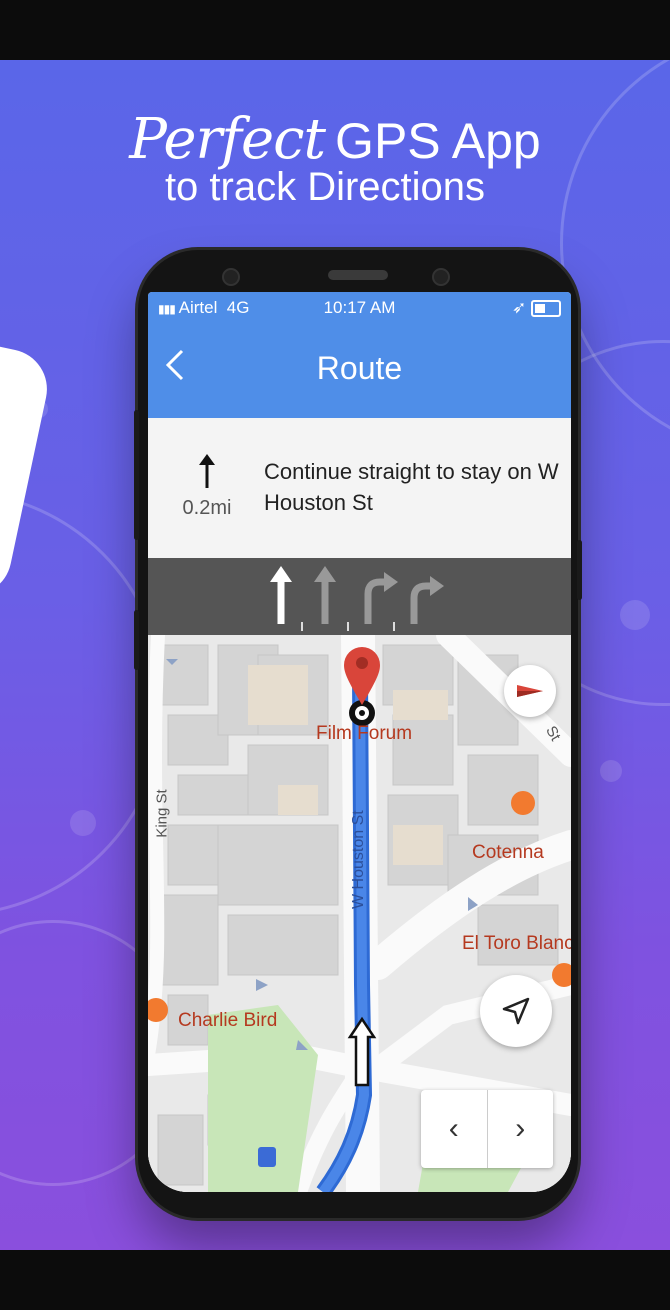  Describe the element at coordinates (441, 277) in the screenshot. I see `sensor` at that location.